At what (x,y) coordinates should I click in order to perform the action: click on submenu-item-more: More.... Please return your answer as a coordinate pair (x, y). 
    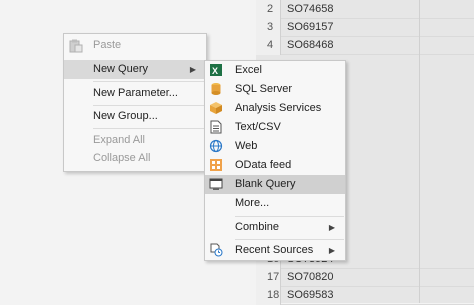
    Looking at the image, I should click on (275, 203).